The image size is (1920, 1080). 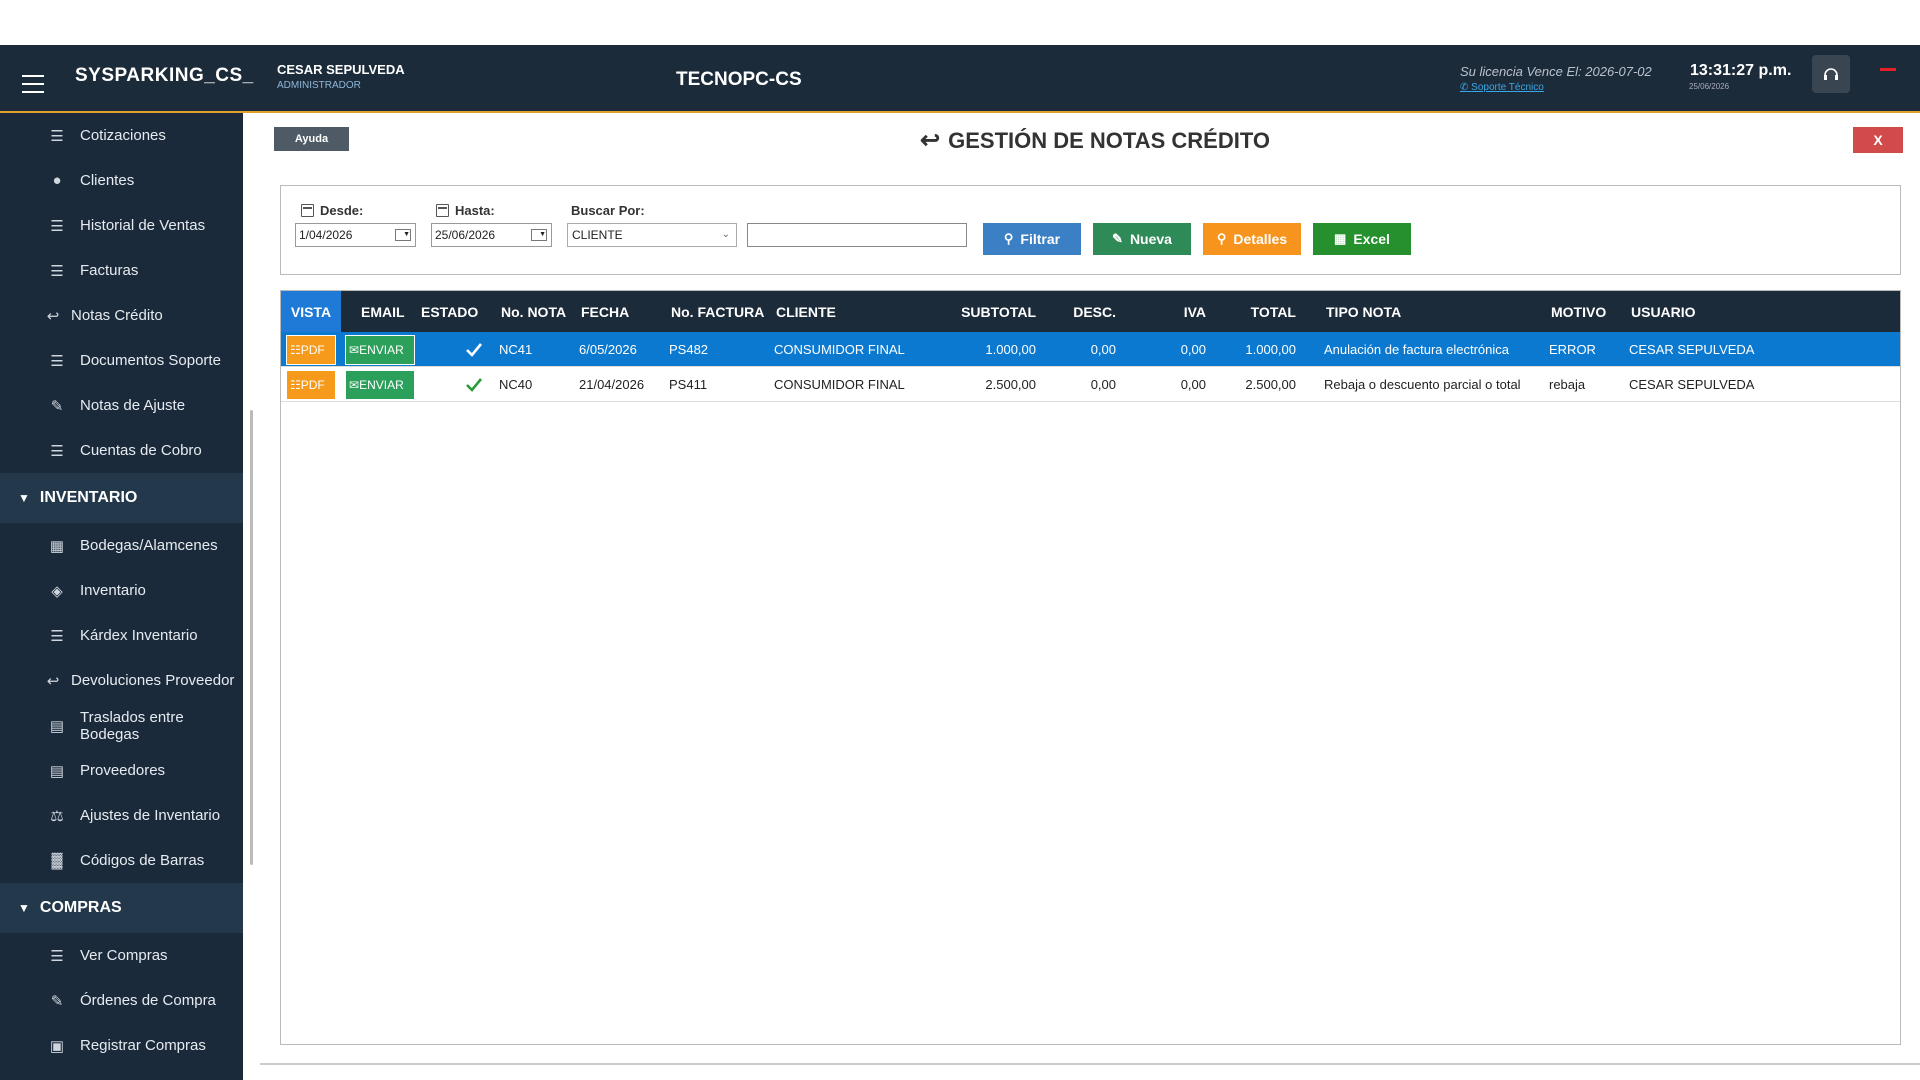 What do you see at coordinates (326, 235) in the screenshot?
I see `from-date-value: 1/04/2026` at bounding box center [326, 235].